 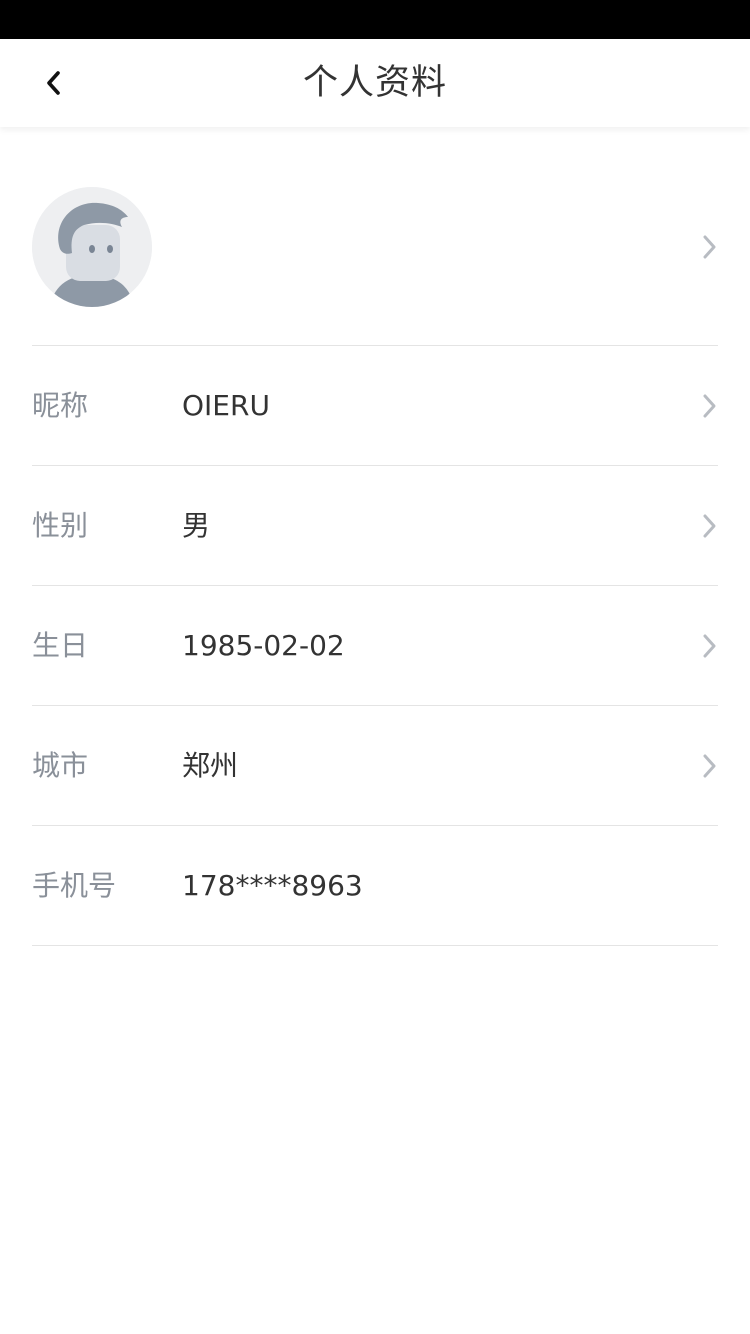 I want to click on city-label: 城市, so click(x=60, y=765).